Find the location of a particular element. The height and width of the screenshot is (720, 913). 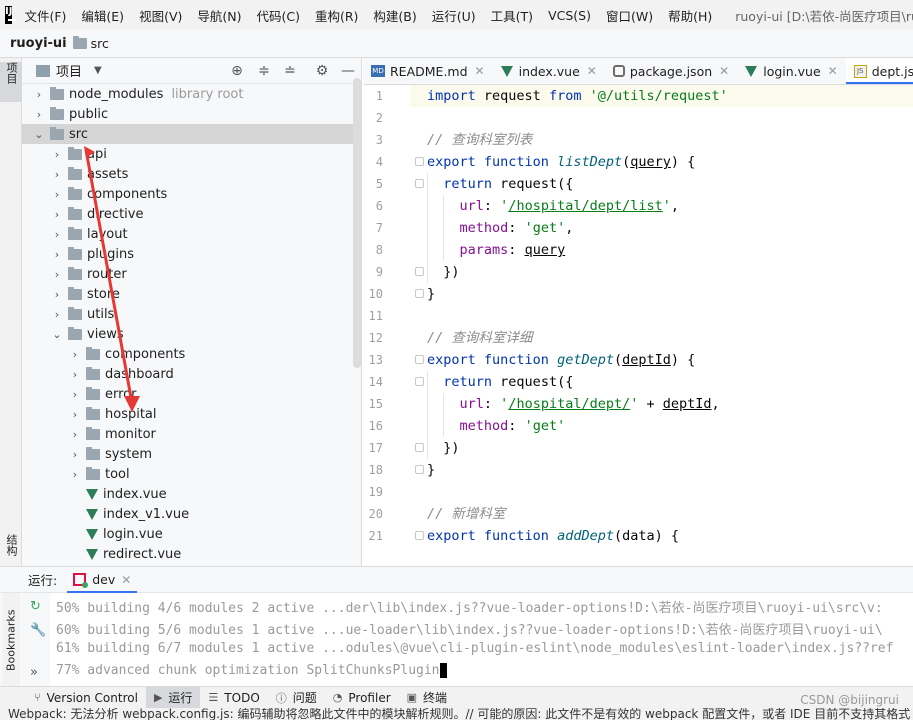

chevron-down-icon: ▼ is located at coordinates (98, 70).